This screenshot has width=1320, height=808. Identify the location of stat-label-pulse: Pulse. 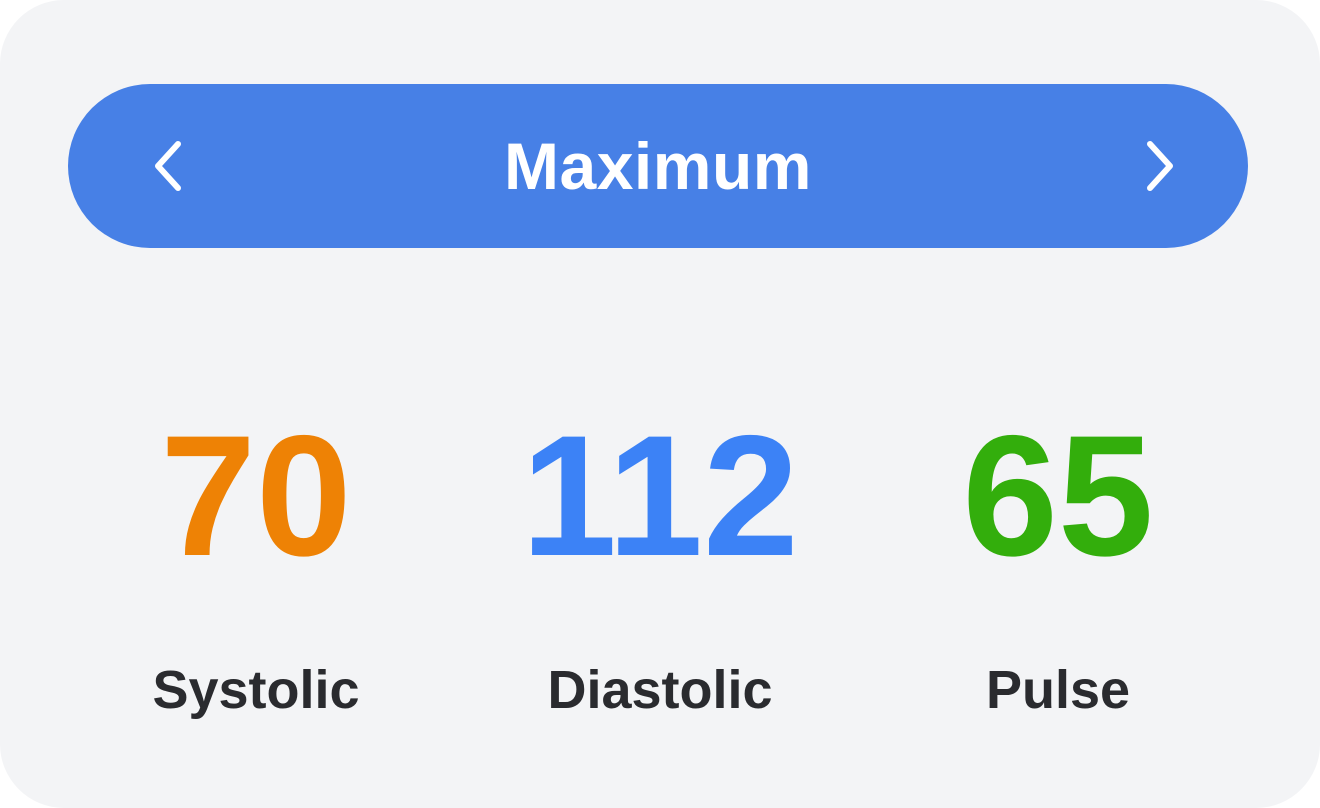
(1058, 690).